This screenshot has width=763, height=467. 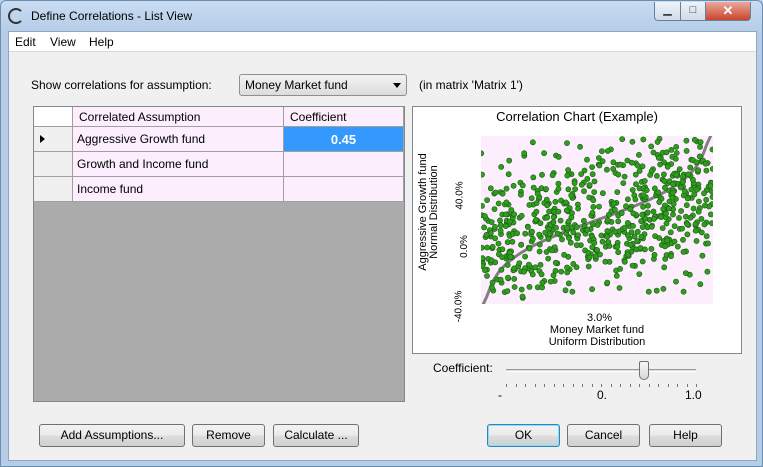 What do you see at coordinates (228, 435) in the screenshot?
I see `remove-button: Remove` at bounding box center [228, 435].